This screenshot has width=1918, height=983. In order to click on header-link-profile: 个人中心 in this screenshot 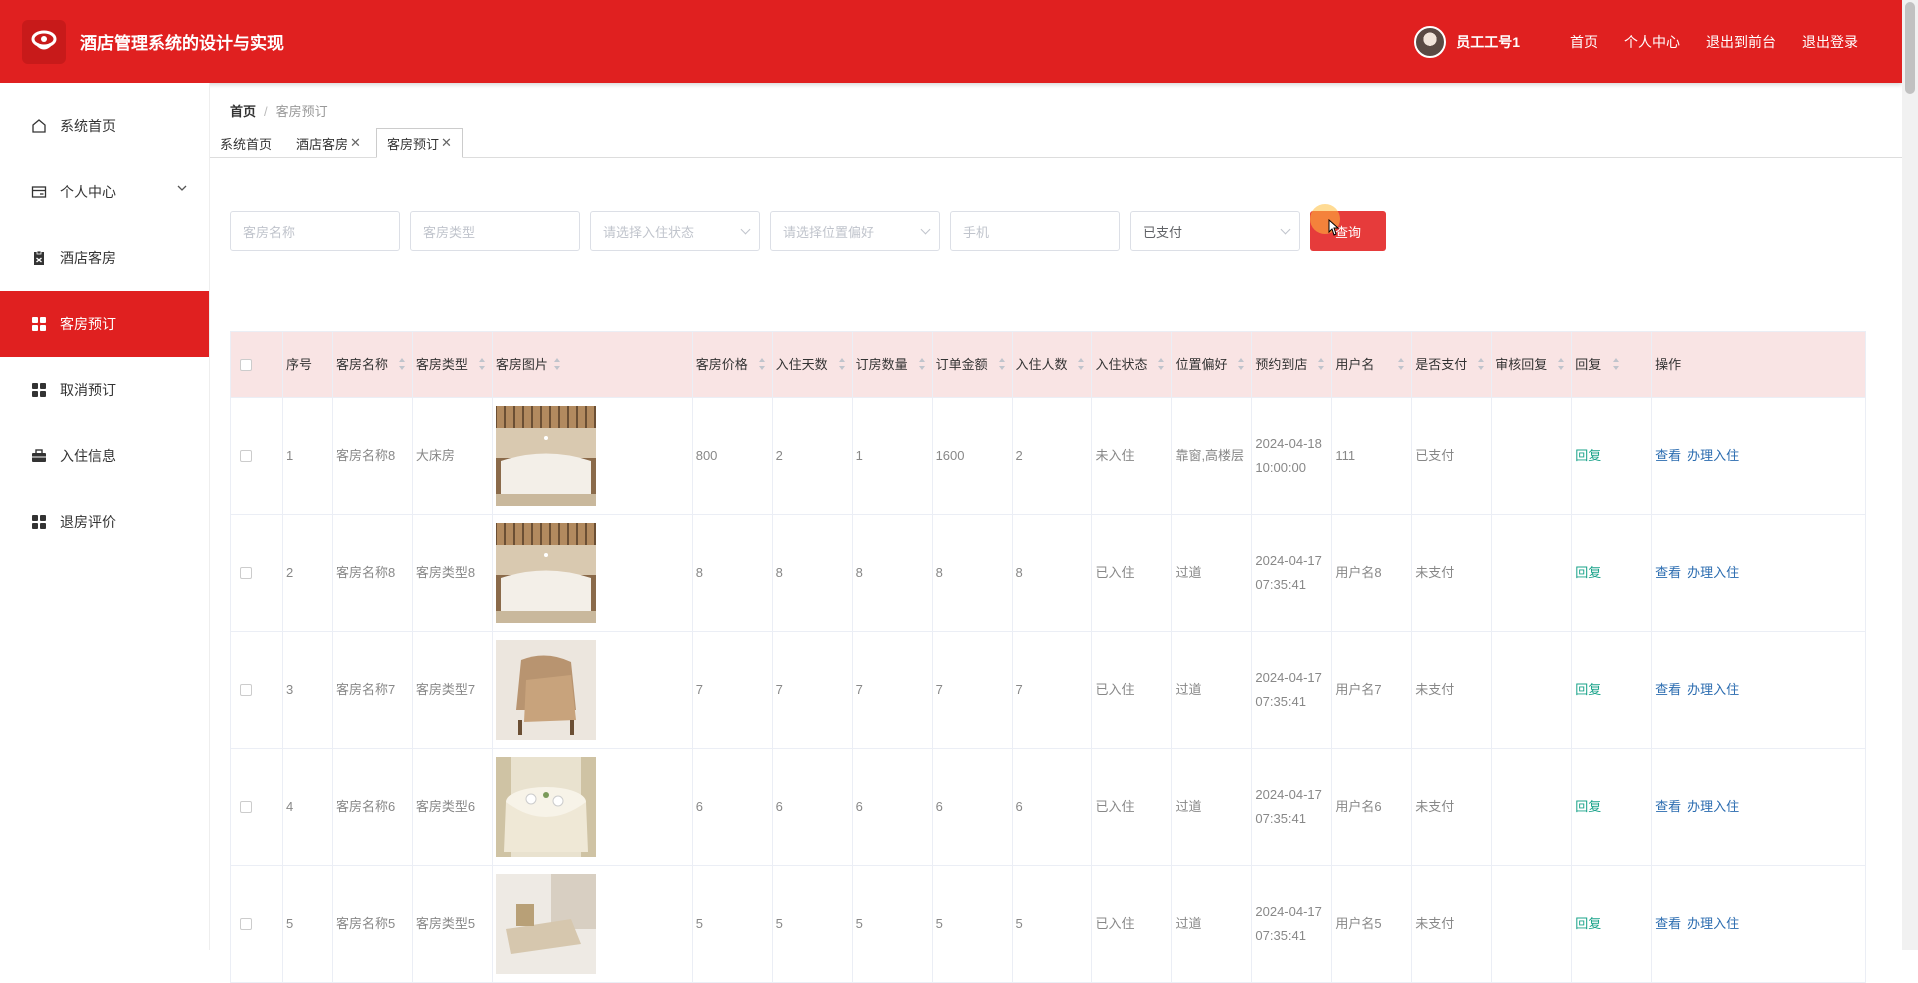, I will do `click(1652, 42)`.